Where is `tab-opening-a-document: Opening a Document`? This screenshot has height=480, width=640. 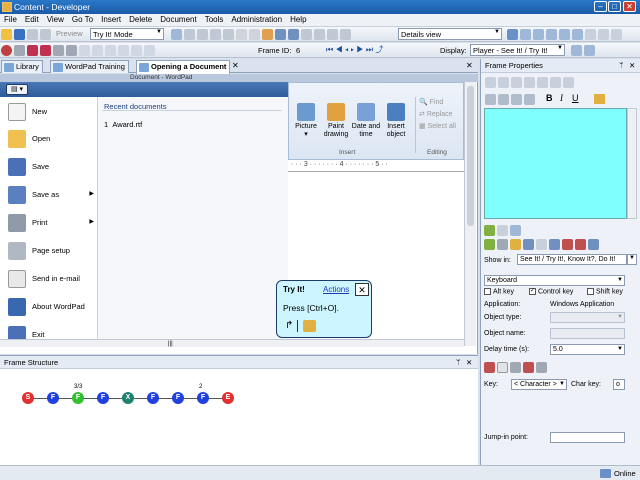 tab-opening-a-document: Opening a Document is located at coordinates (183, 67).